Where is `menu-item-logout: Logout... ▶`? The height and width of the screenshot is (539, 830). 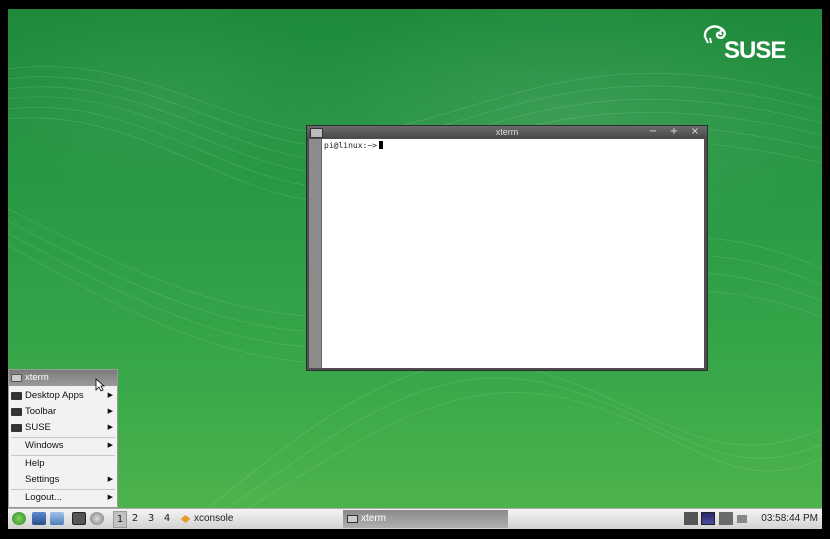
menu-item-logout: Logout... ▶ is located at coordinates (63, 498).